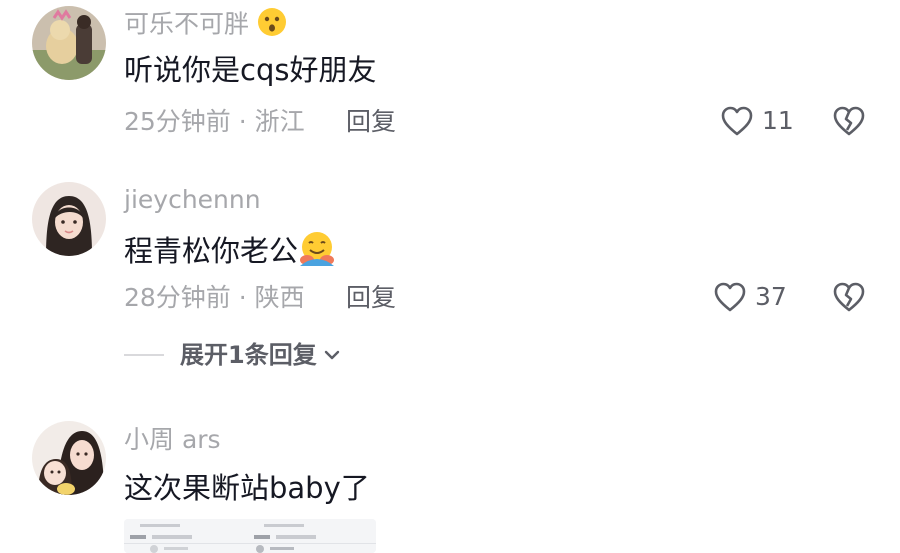 Image resolution: width=900 pixels, height=553 pixels. I want to click on comment-image-thumbnail, so click(250, 536).